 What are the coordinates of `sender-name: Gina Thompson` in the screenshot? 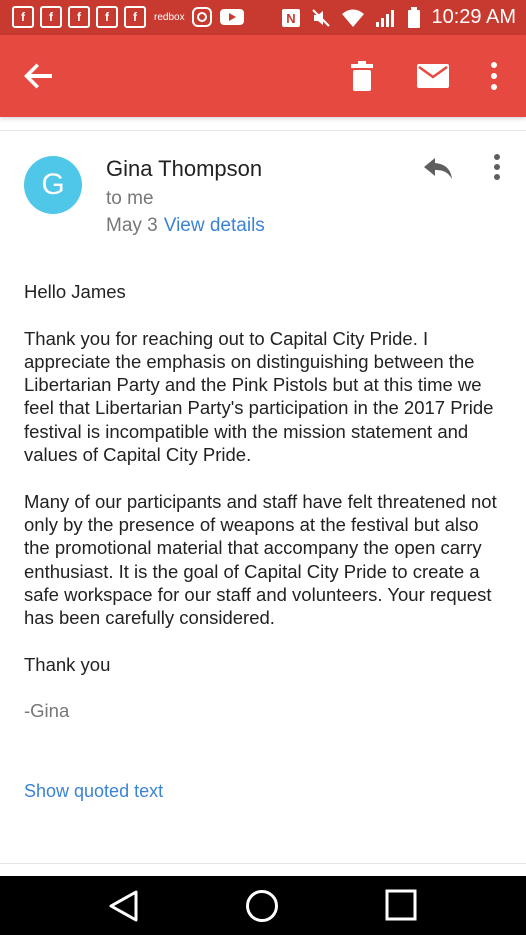 It's located at (184, 168).